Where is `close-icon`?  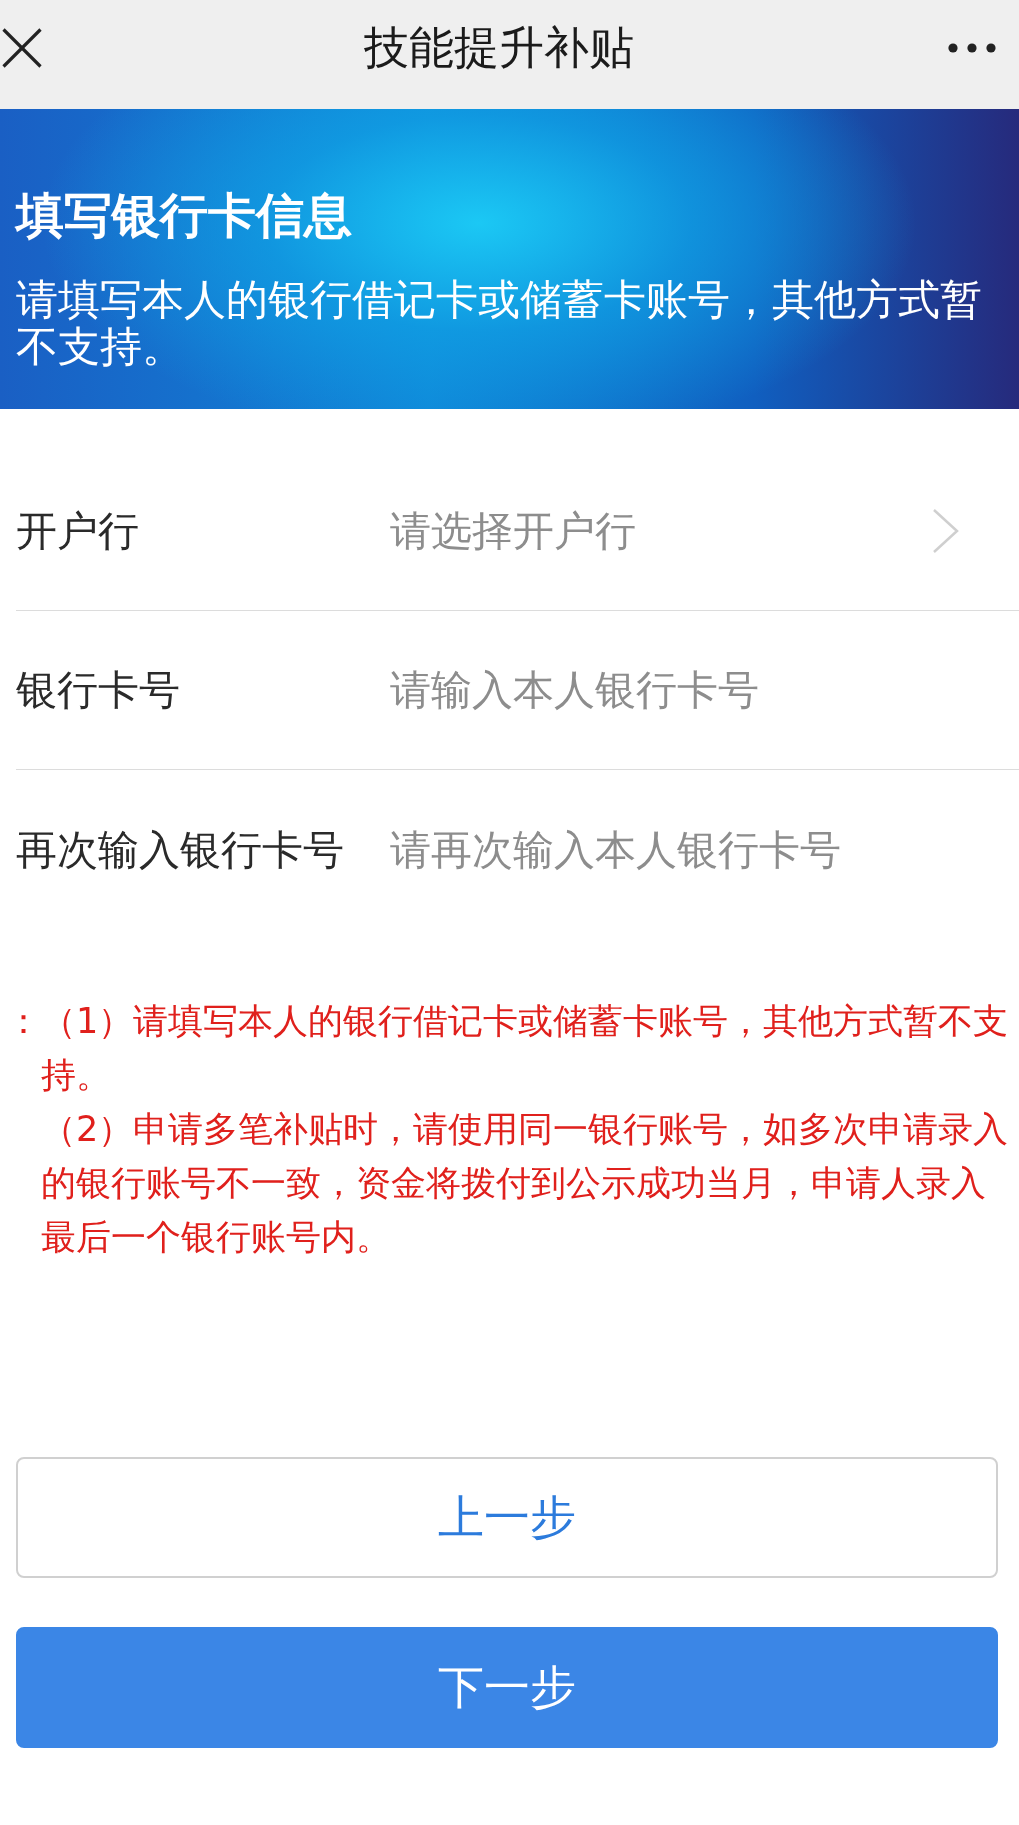 close-icon is located at coordinates (22, 47).